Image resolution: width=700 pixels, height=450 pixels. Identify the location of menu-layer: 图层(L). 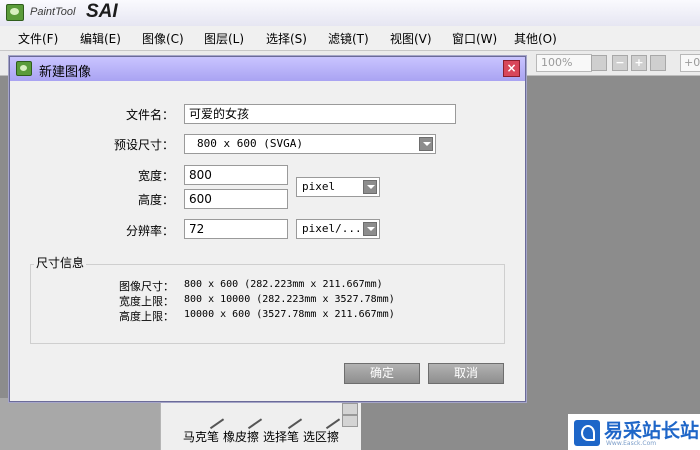
(224, 38).